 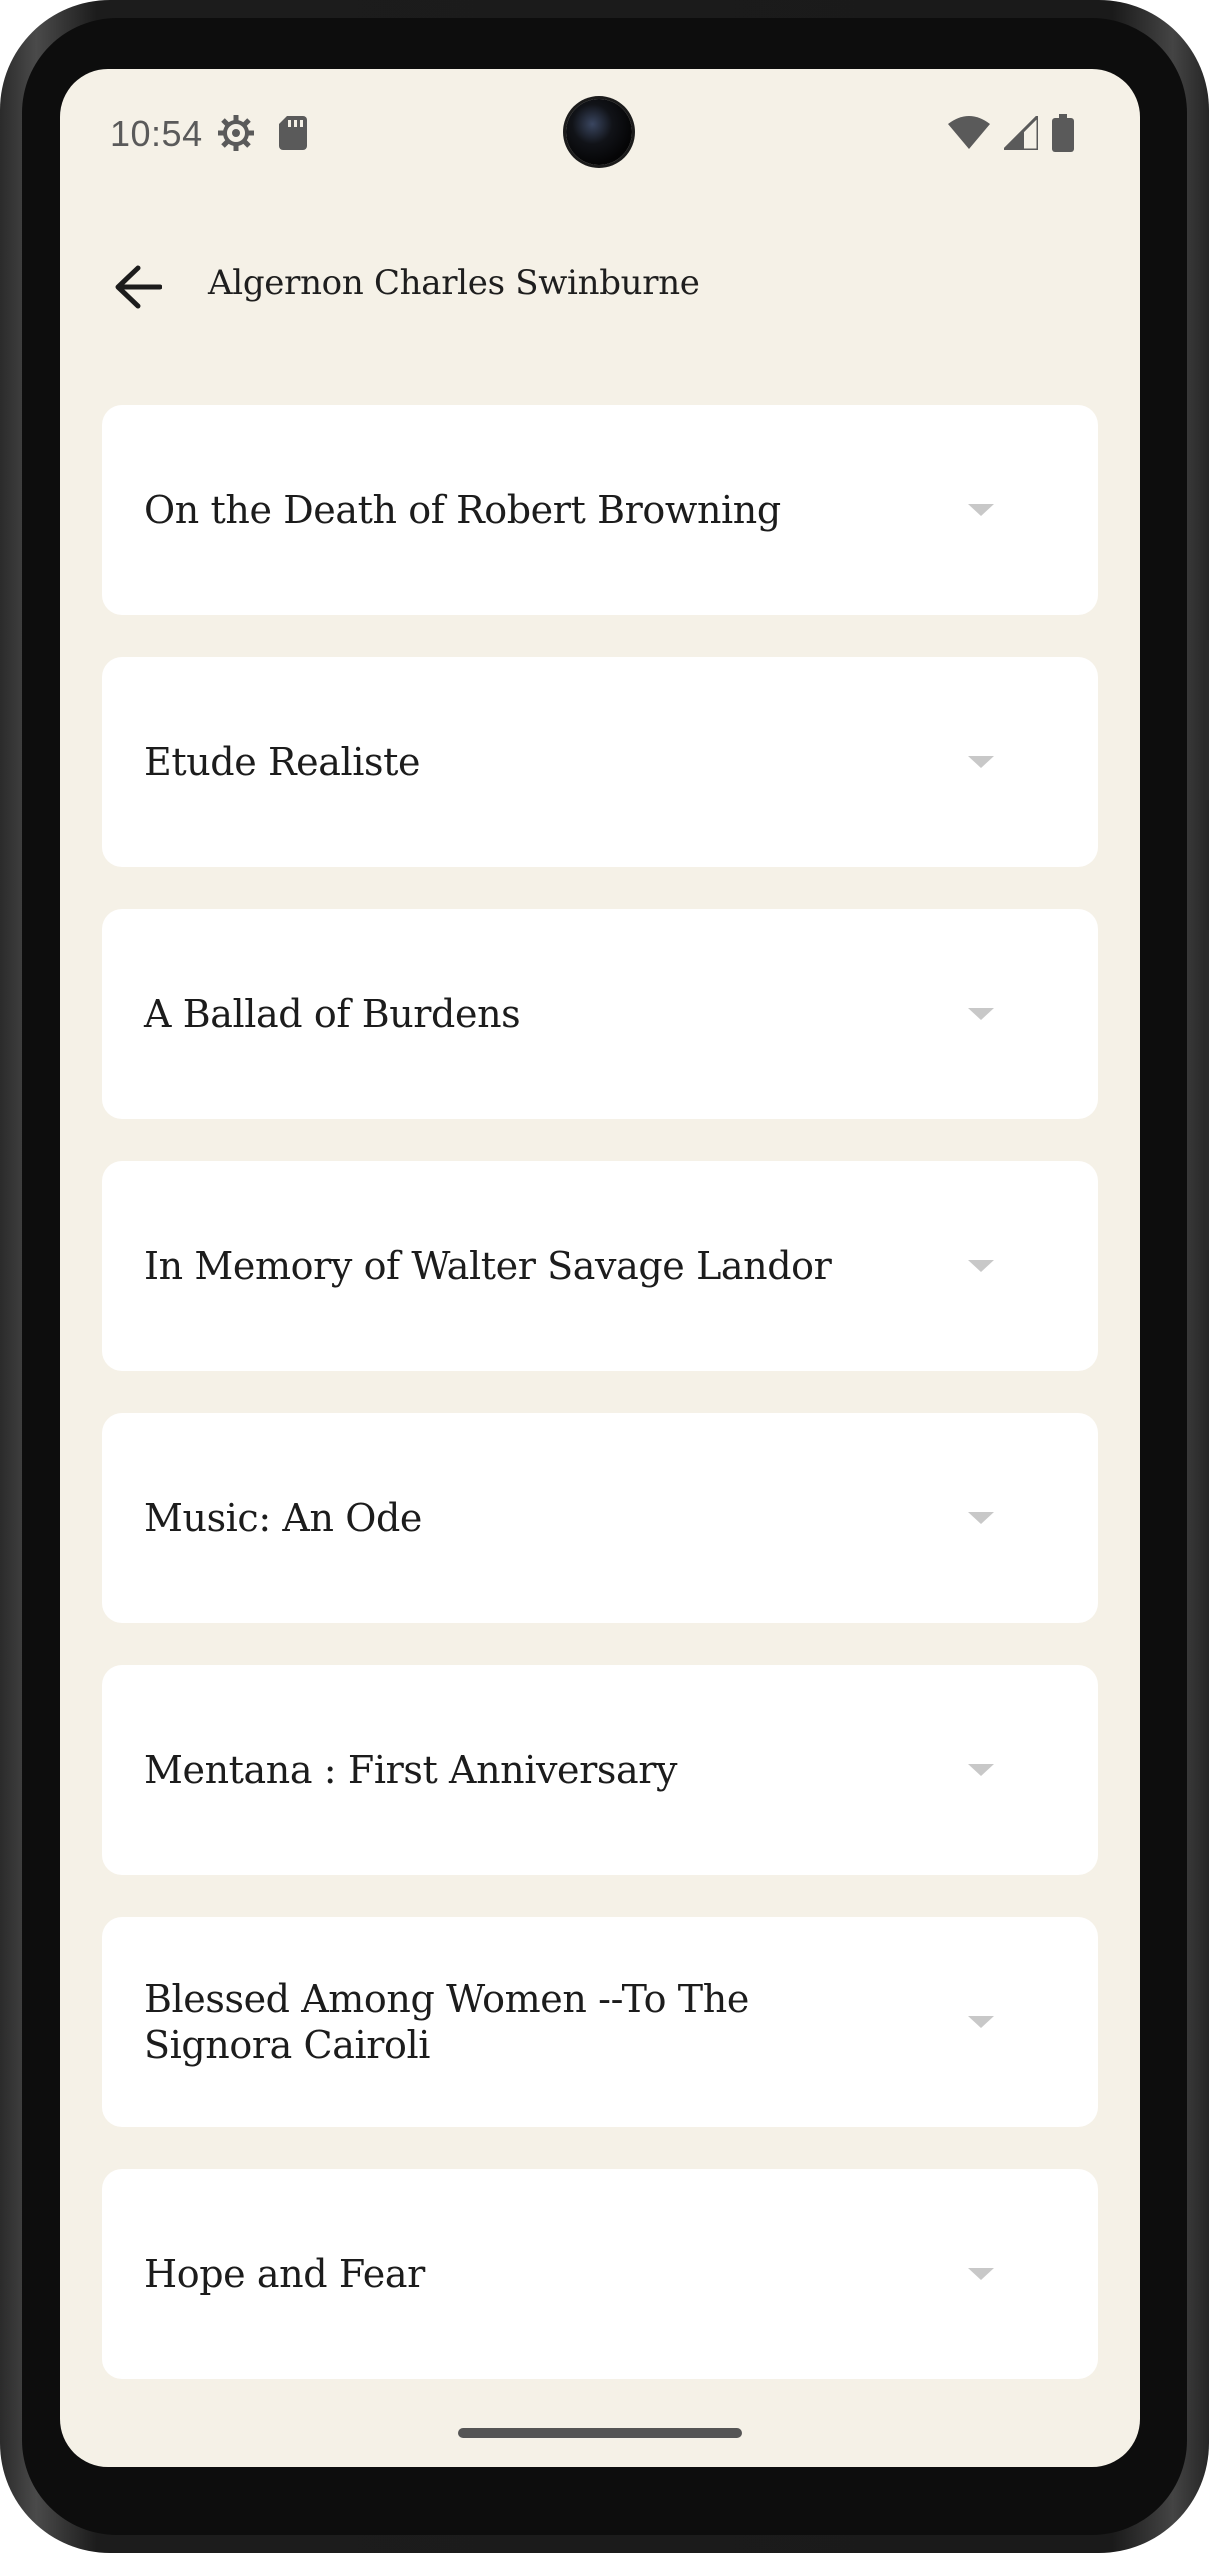 I want to click on poem-card: Mentana : First Anniversary, so click(x=600, y=1770).